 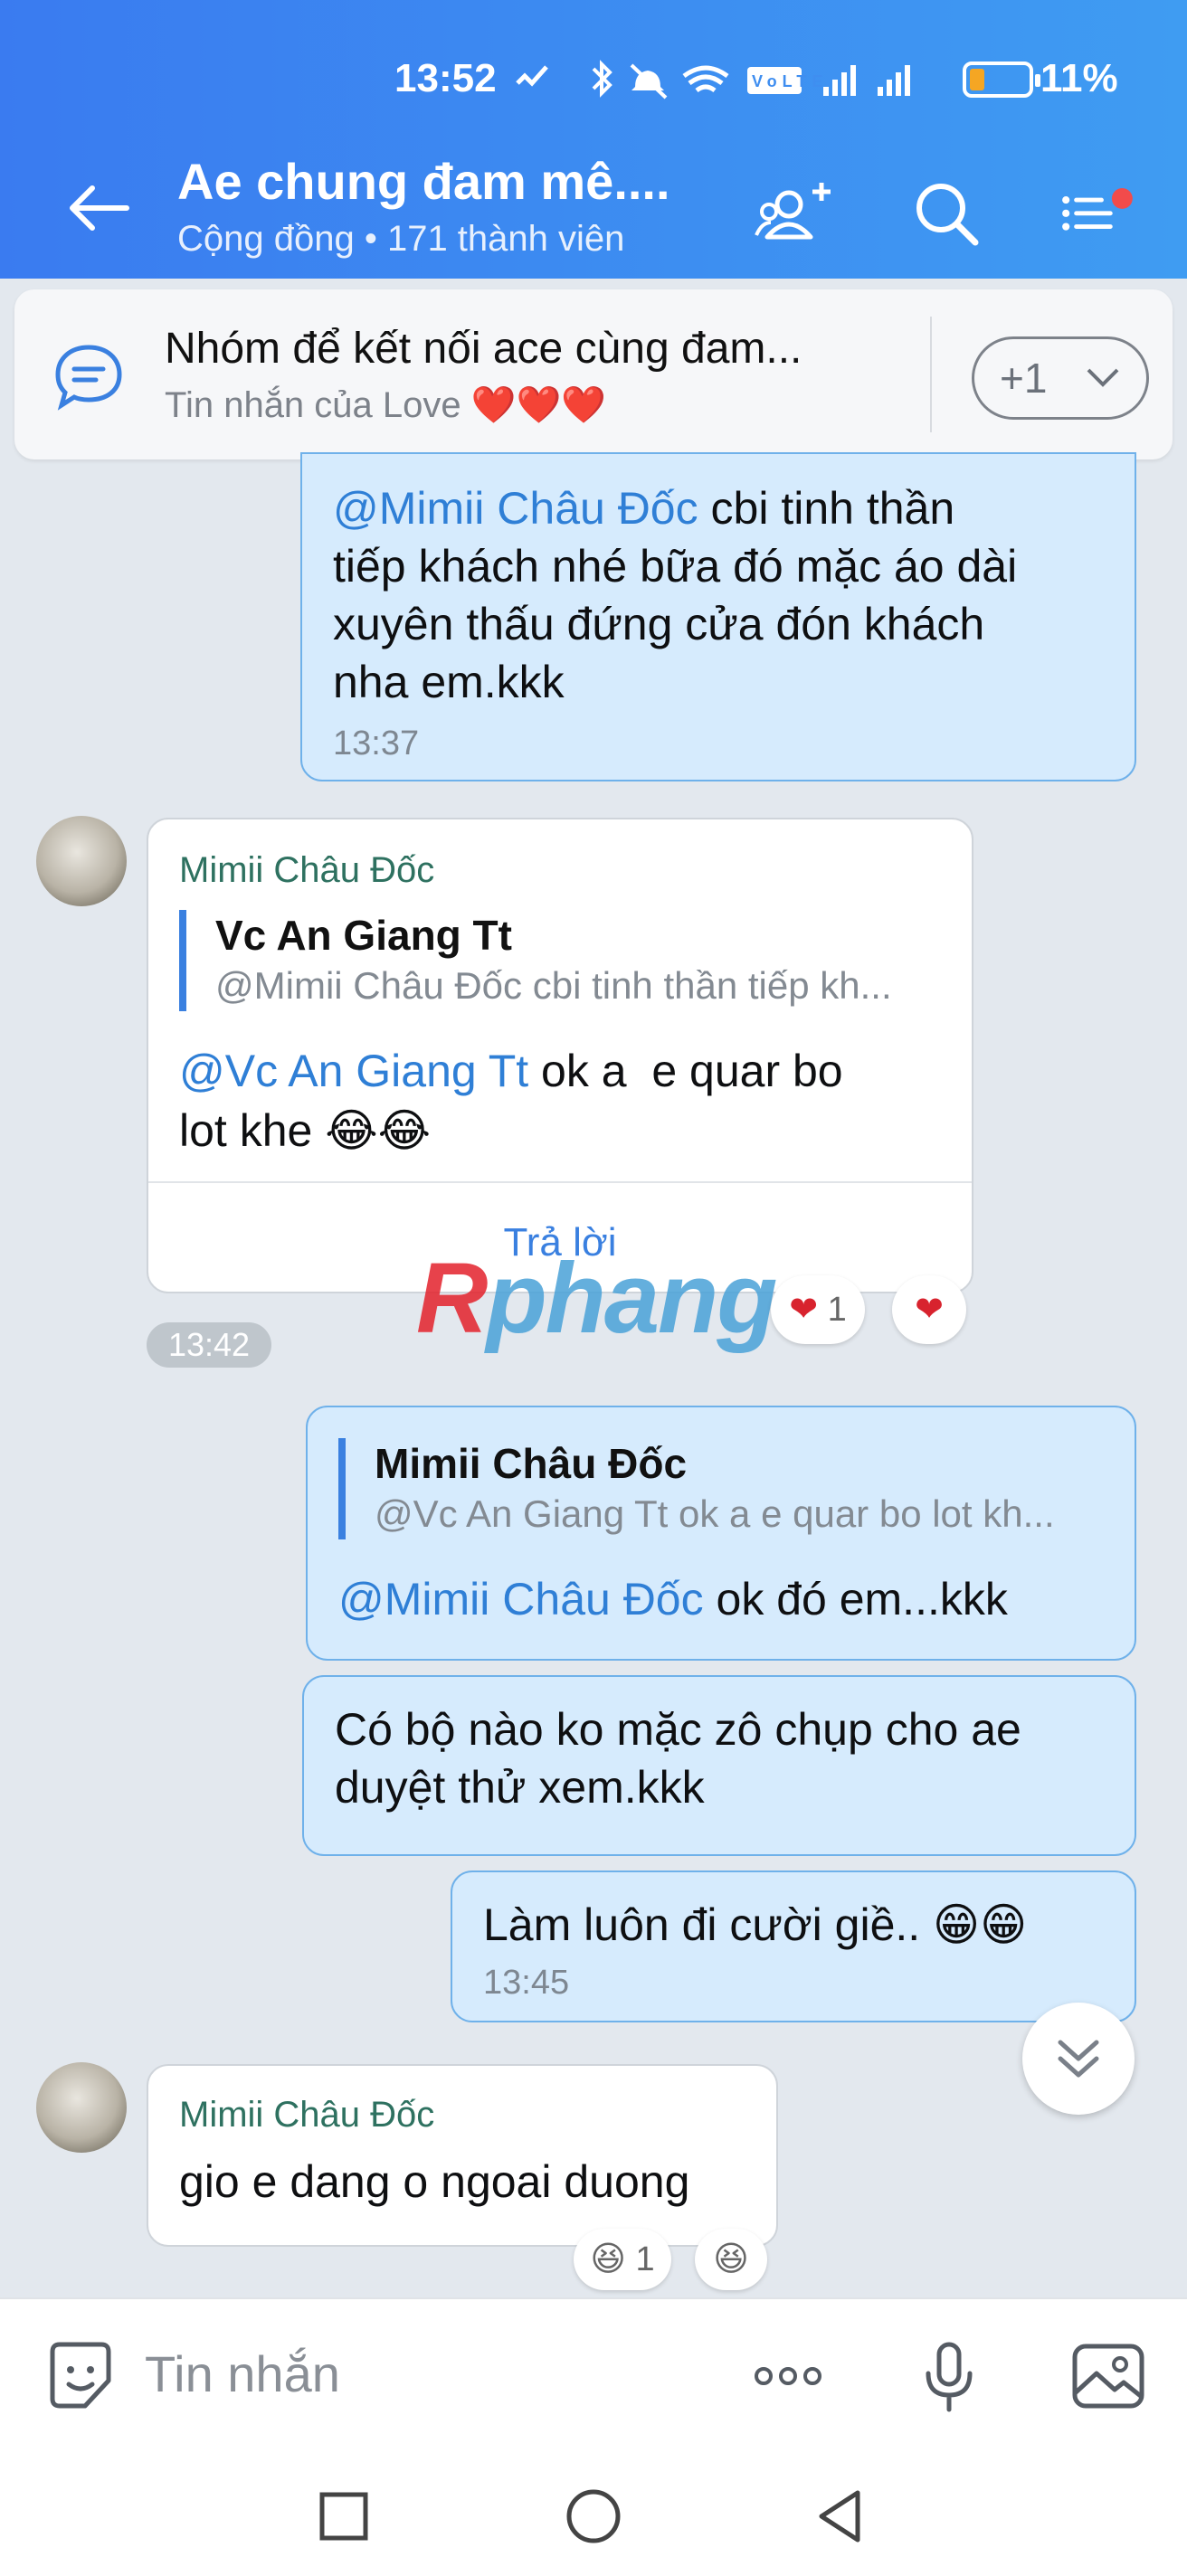 I want to click on status-icons: VoLTE, so click(x=728, y=86).